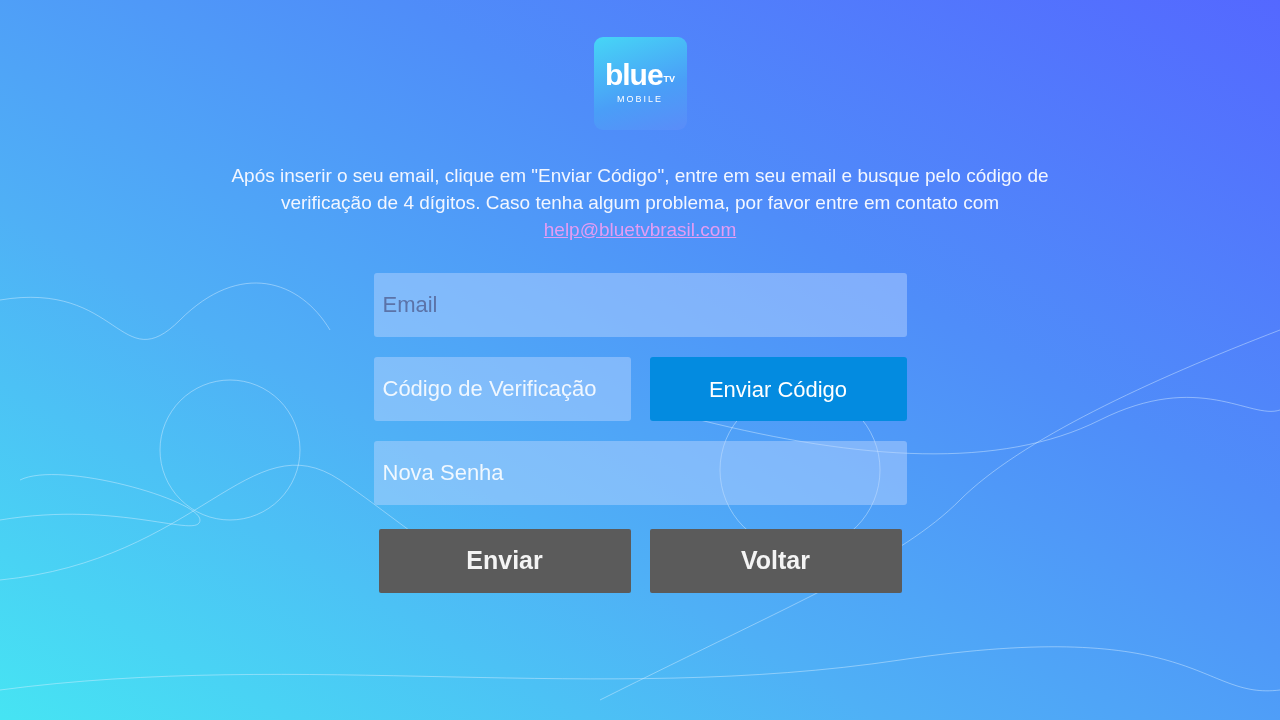 This screenshot has width=1280, height=720. I want to click on logo-brand-text: blue, so click(633, 75).